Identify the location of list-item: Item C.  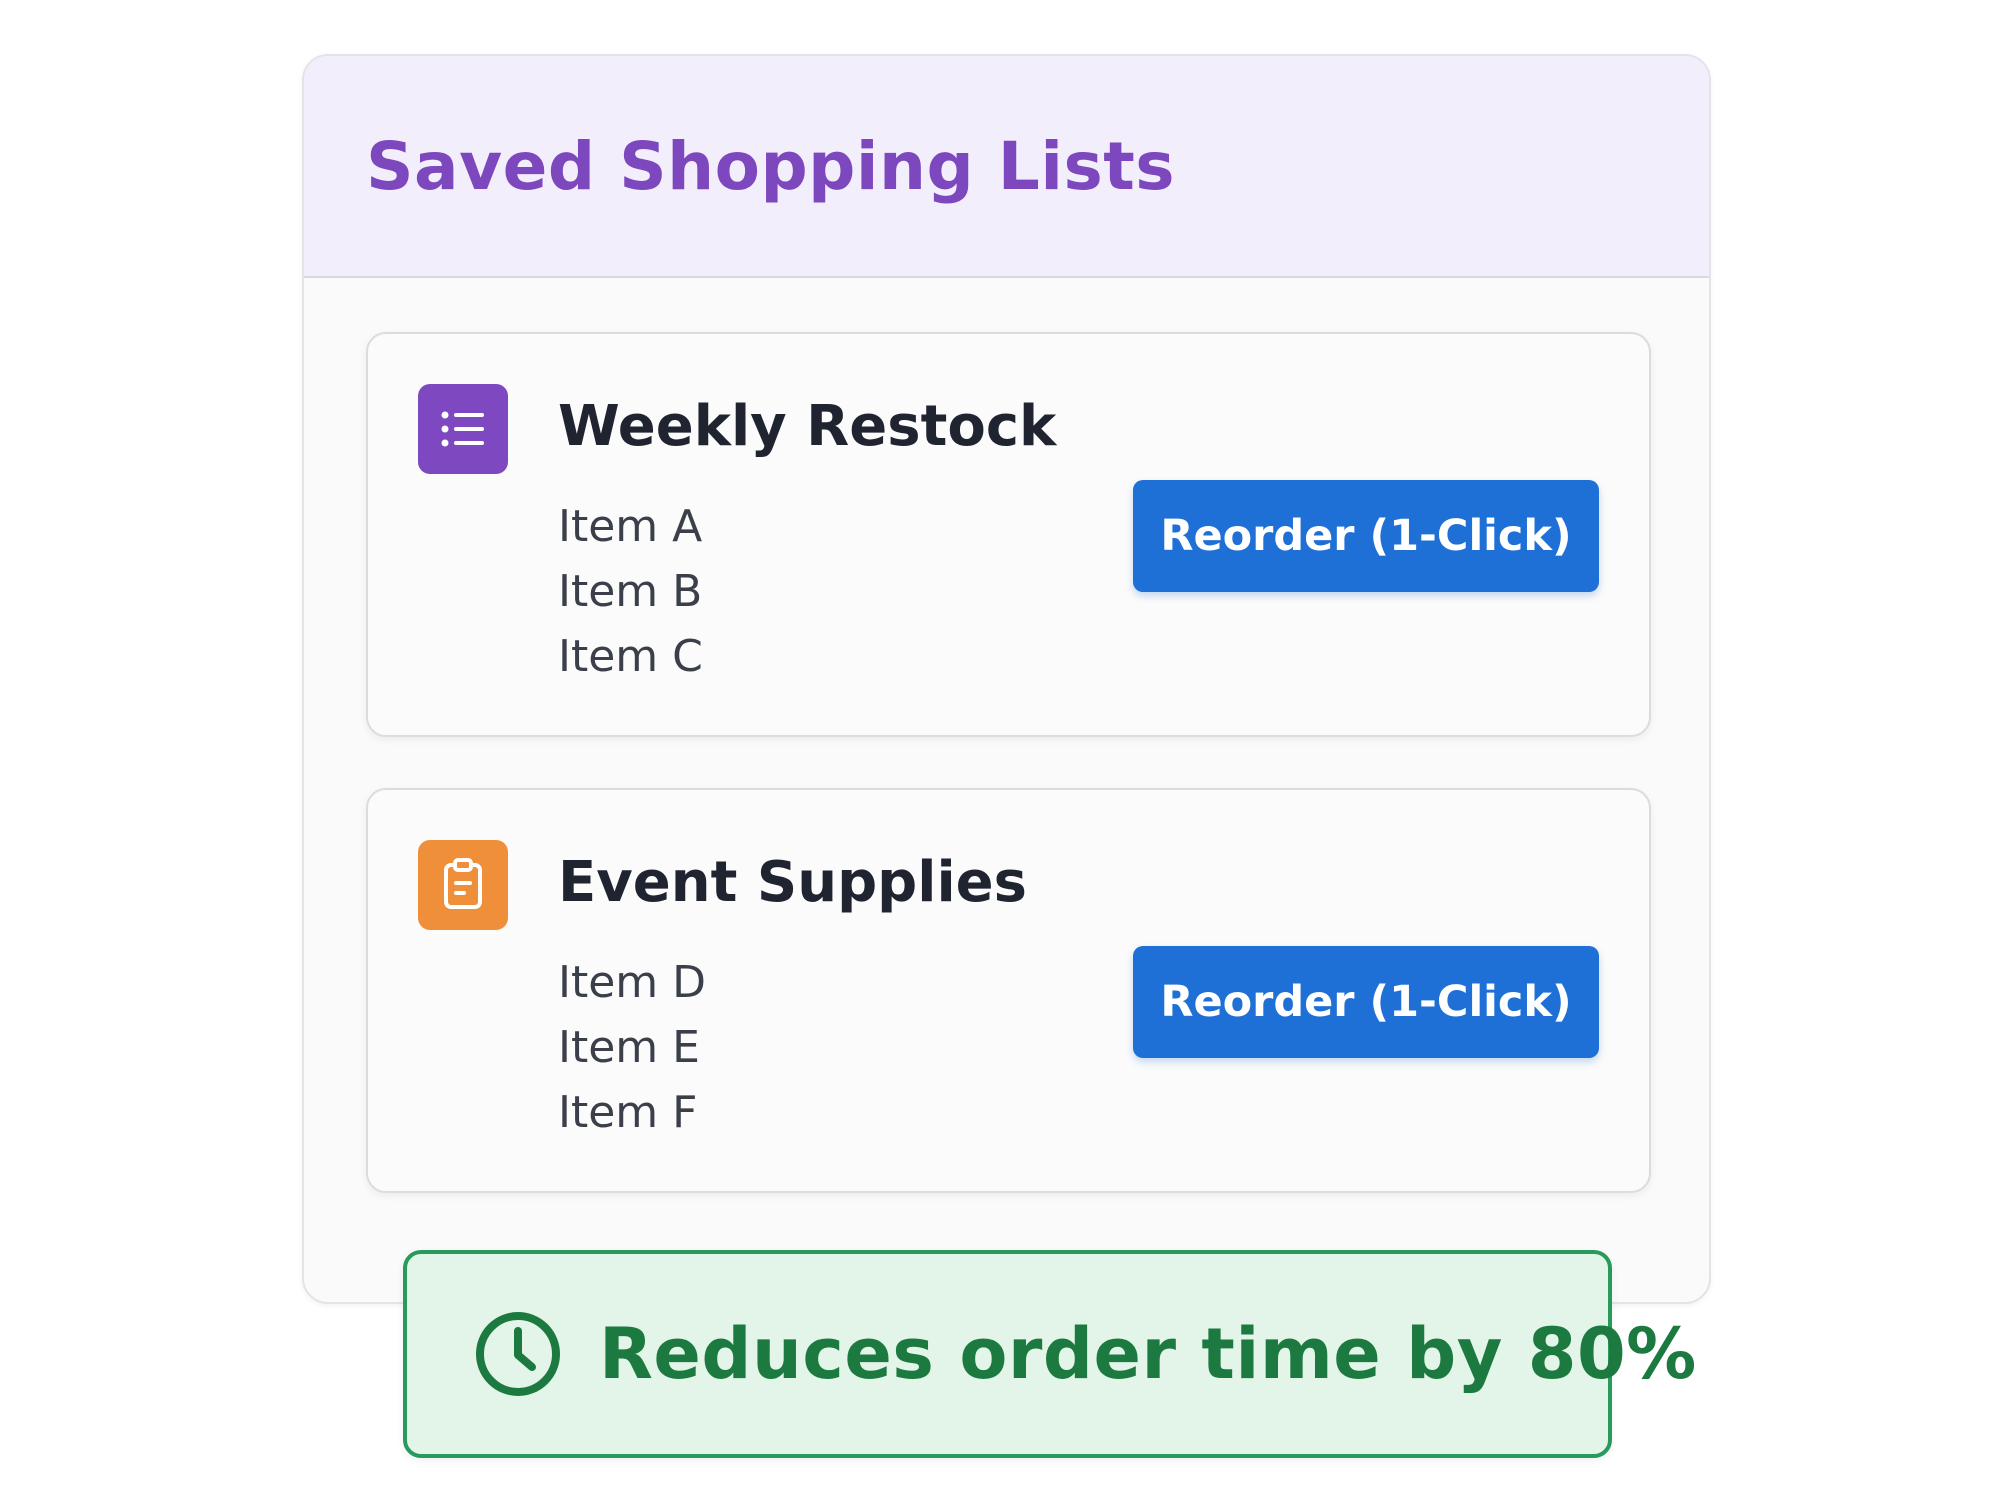
(630, 656).